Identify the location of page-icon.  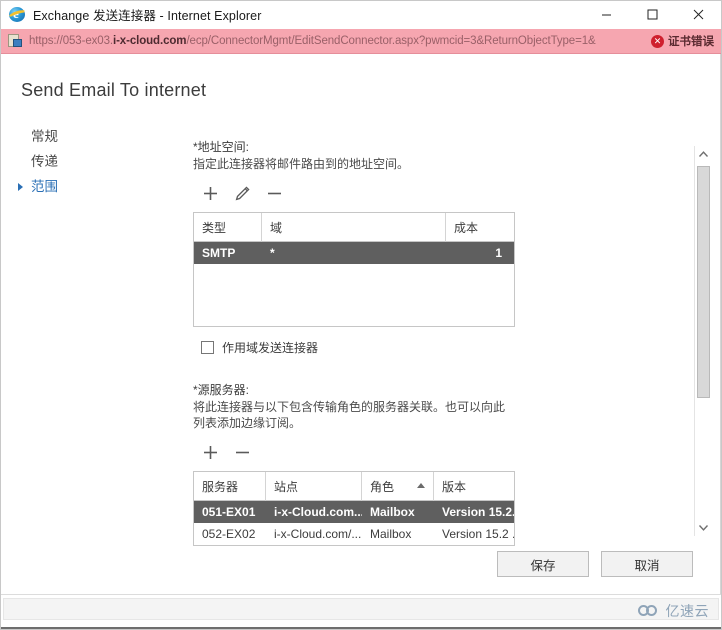
(15, 41).